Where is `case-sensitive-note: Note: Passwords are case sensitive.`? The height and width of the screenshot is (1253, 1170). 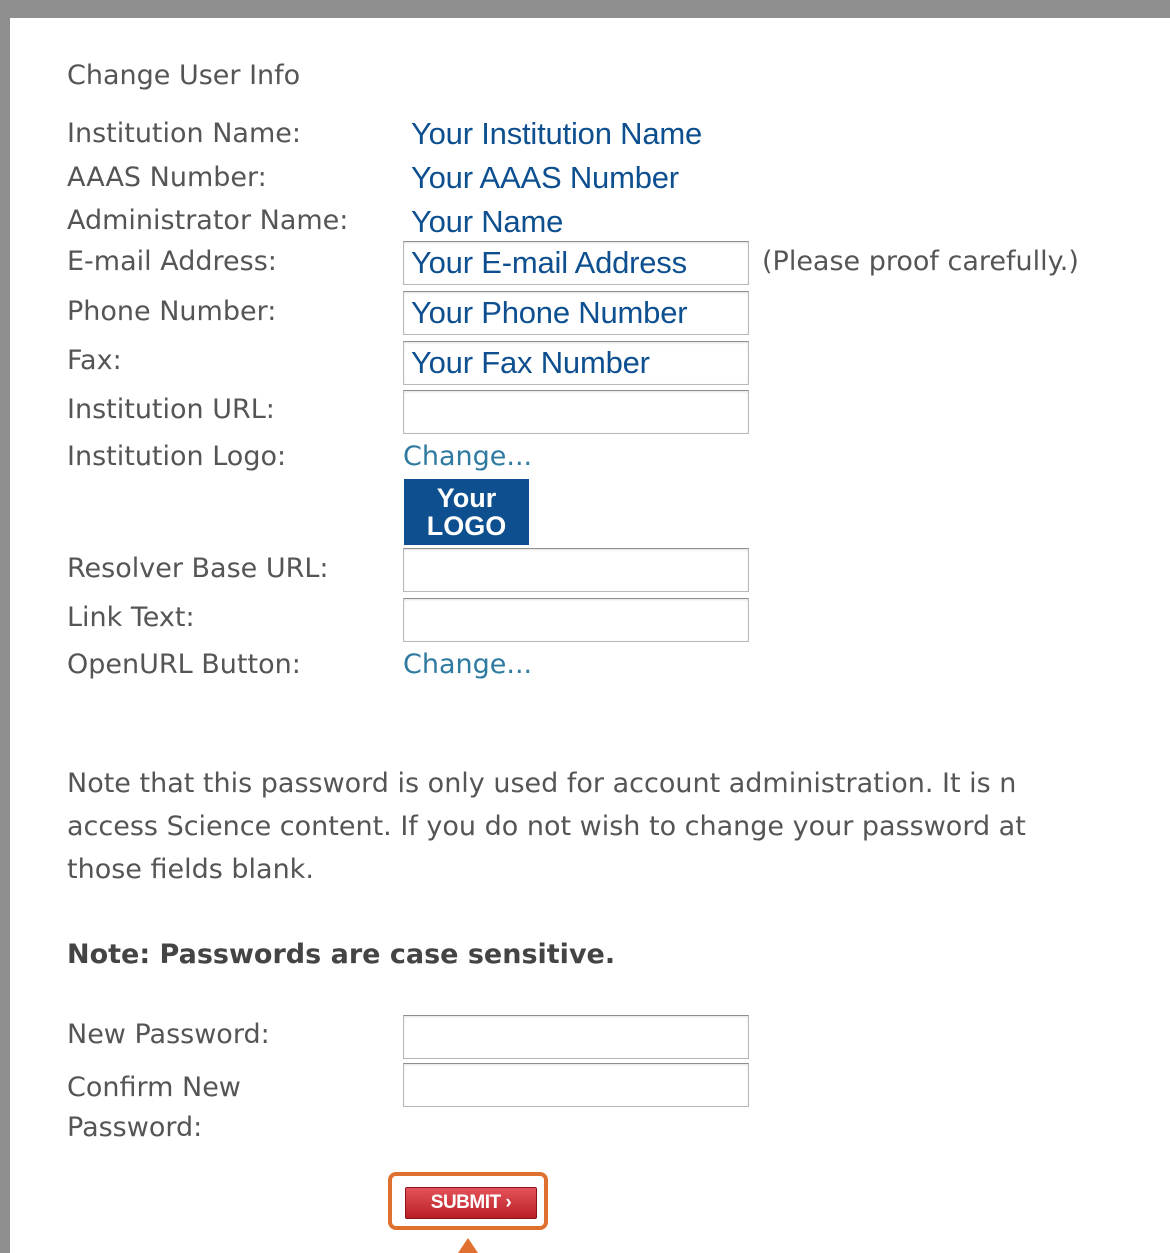
case-sensitive-note: Note: Passwords are case sensitive. is located at coordinates (341, 954).